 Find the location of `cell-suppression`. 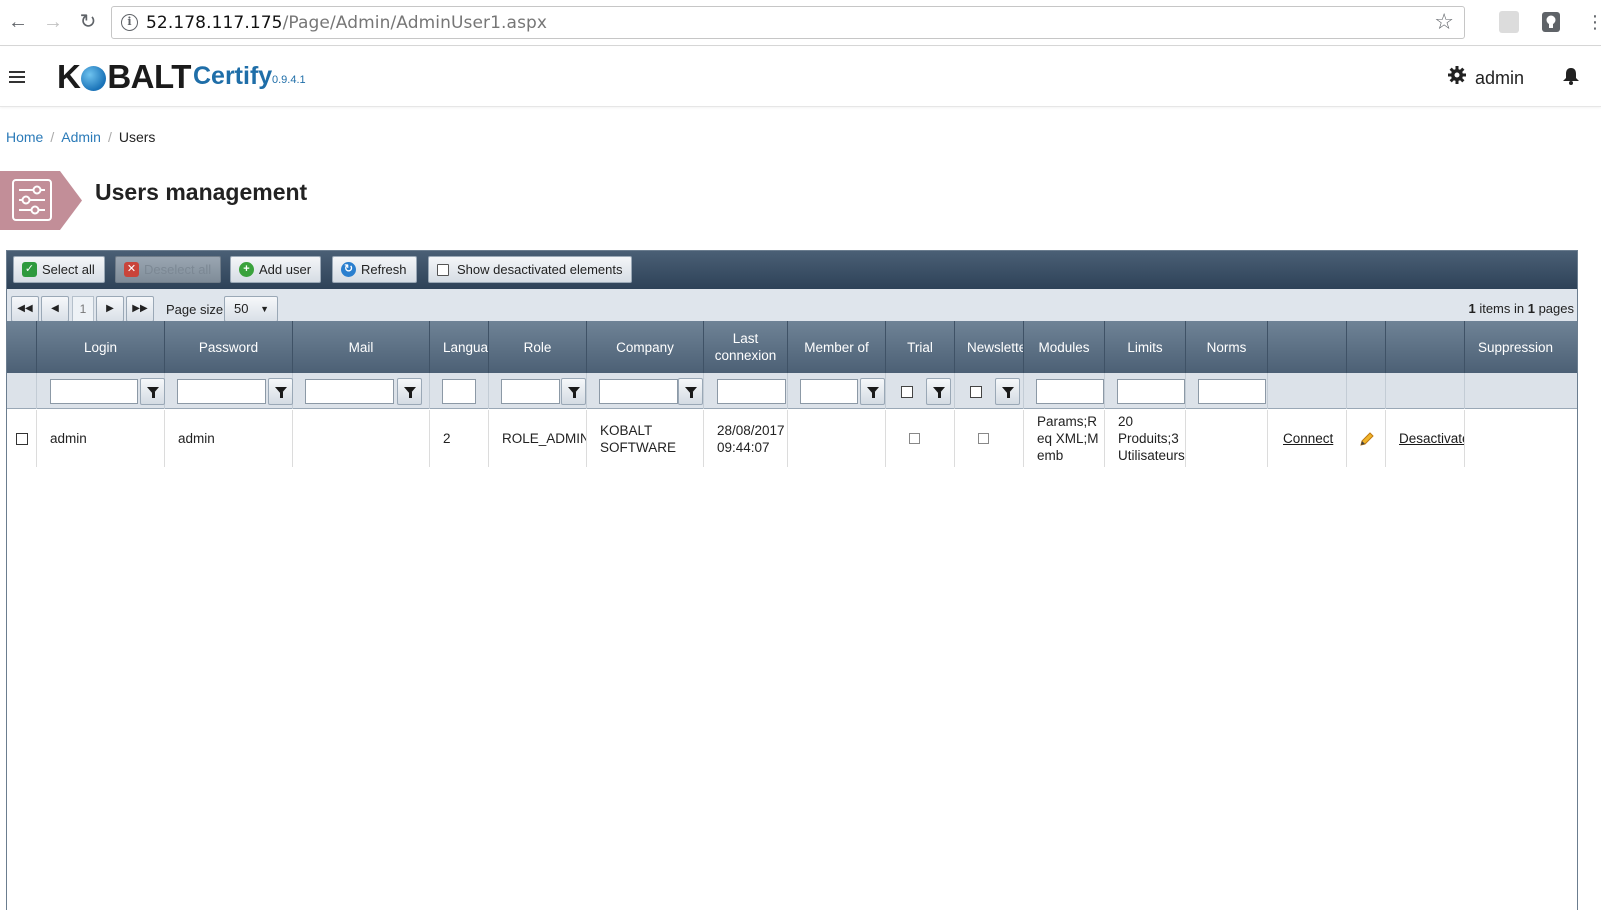

cell-suppression is located at coordinates (1522, 438).